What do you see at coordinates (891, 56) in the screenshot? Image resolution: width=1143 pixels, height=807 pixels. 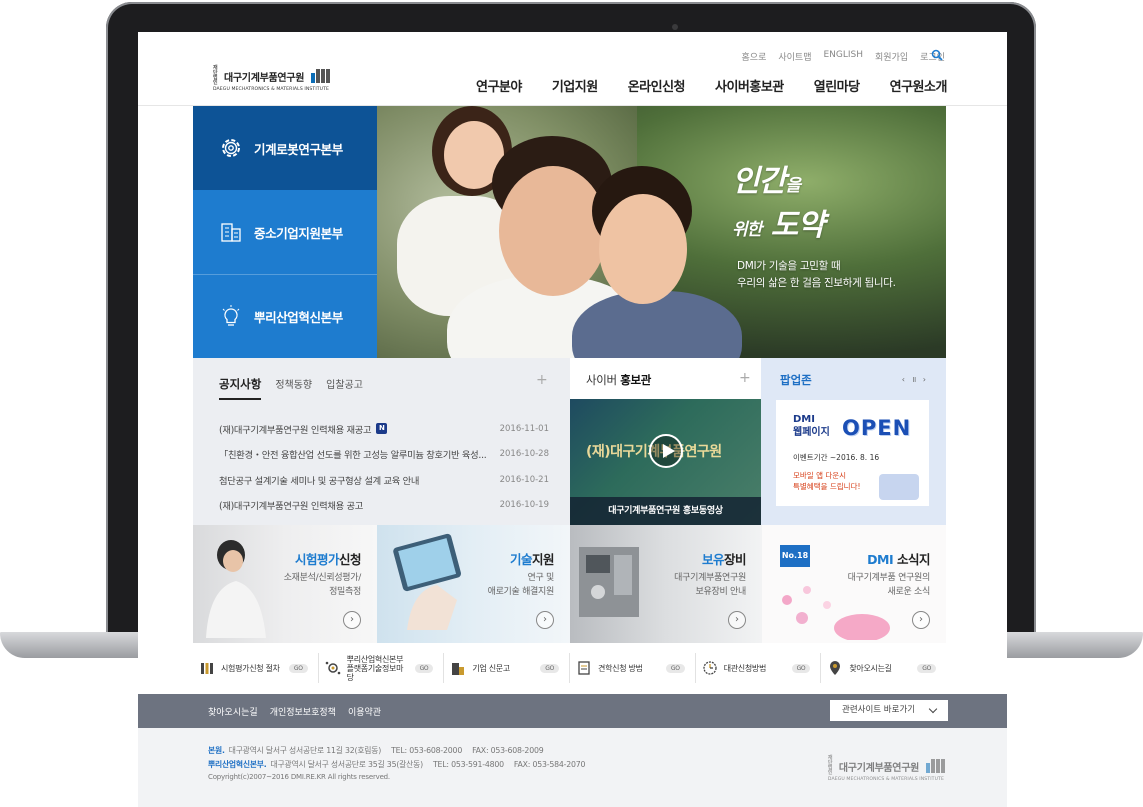 I see `util-join: 회원가입` at bounding box center [891, 56].